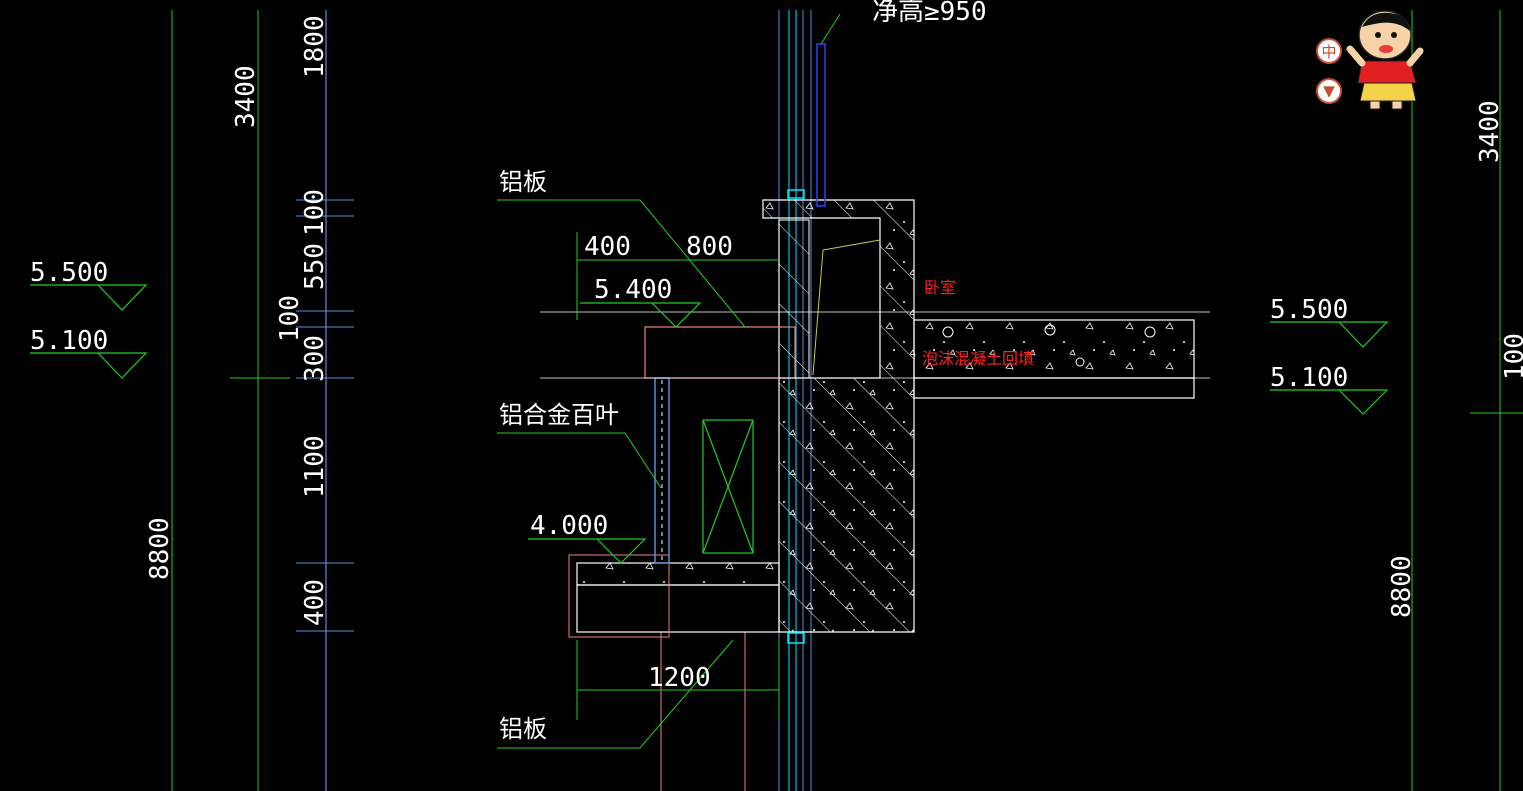 This screenshot has width=1523, height=791. I want to click on ime-lang-button: 中, so click(1329, 51).